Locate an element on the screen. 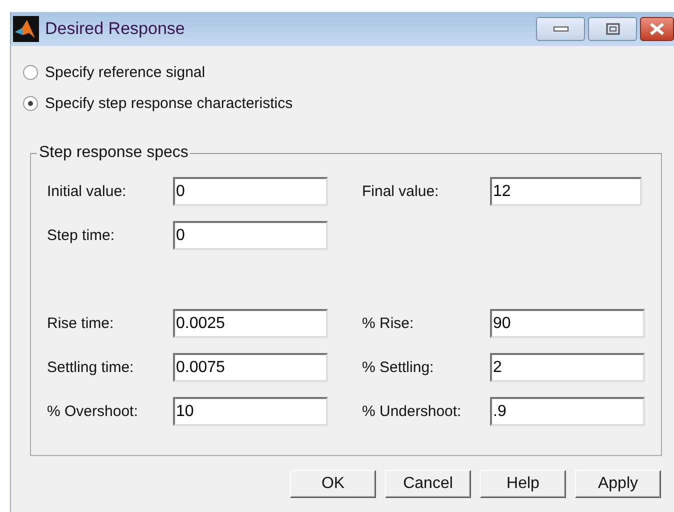  input-field: 12 is located at coordinates (566, 191).